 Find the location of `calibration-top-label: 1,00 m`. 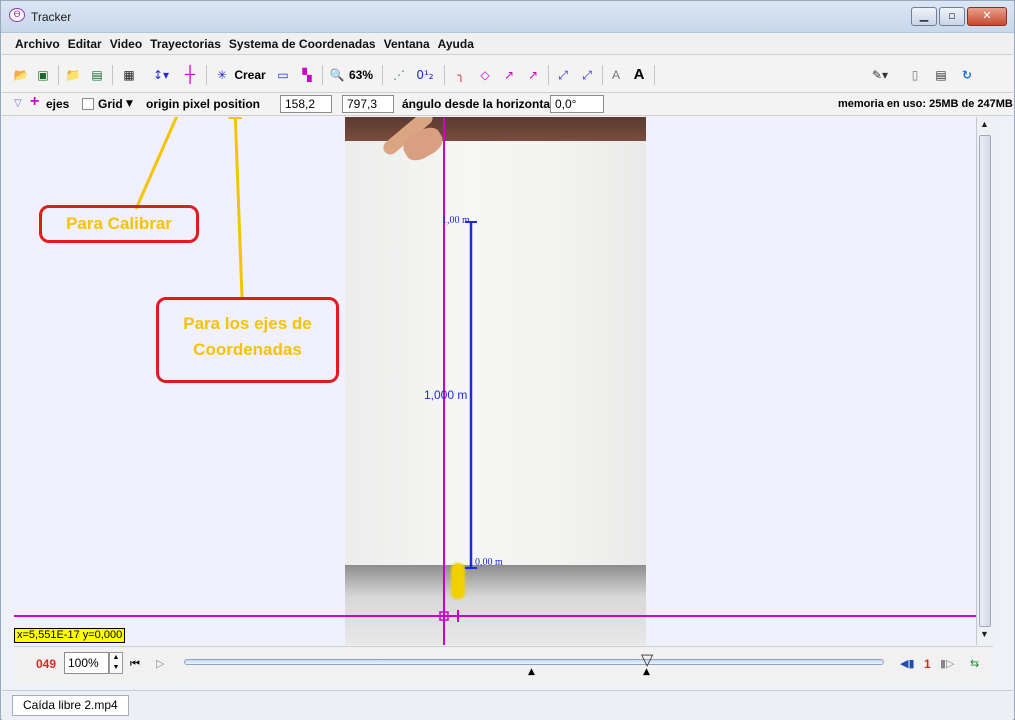

calibration-top-label: 1,00 m is located at coordinates (456, 220).